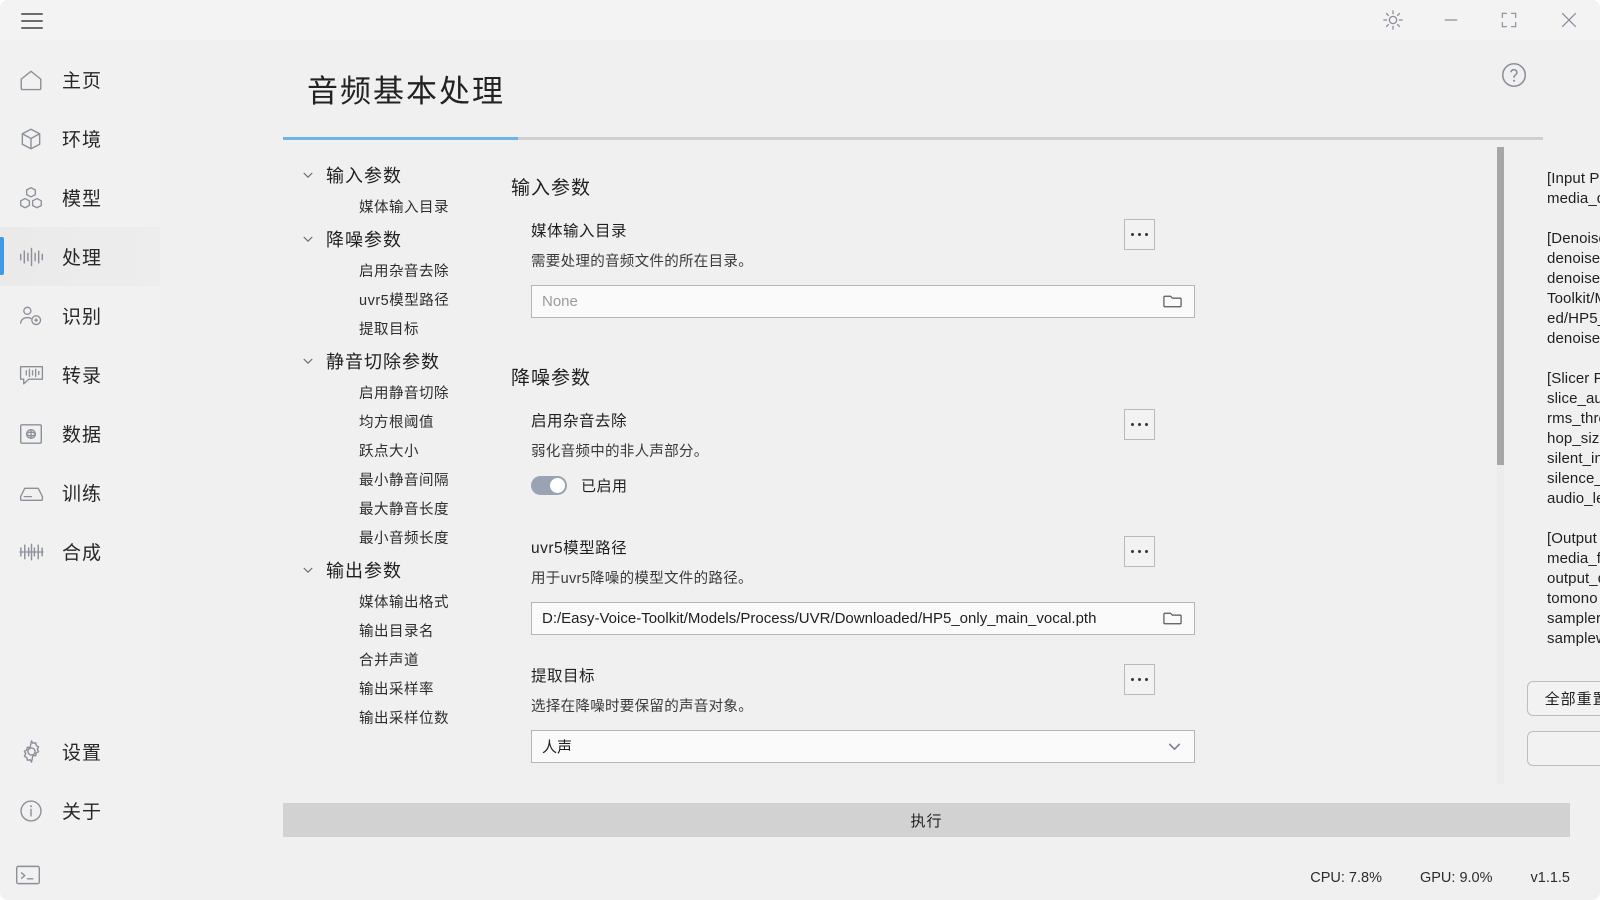 The height and width of the screenshot is (900, 1600). Describe the element at coordinates (1451, 20) in the screenshot. I see `minimize-icon` at that location.